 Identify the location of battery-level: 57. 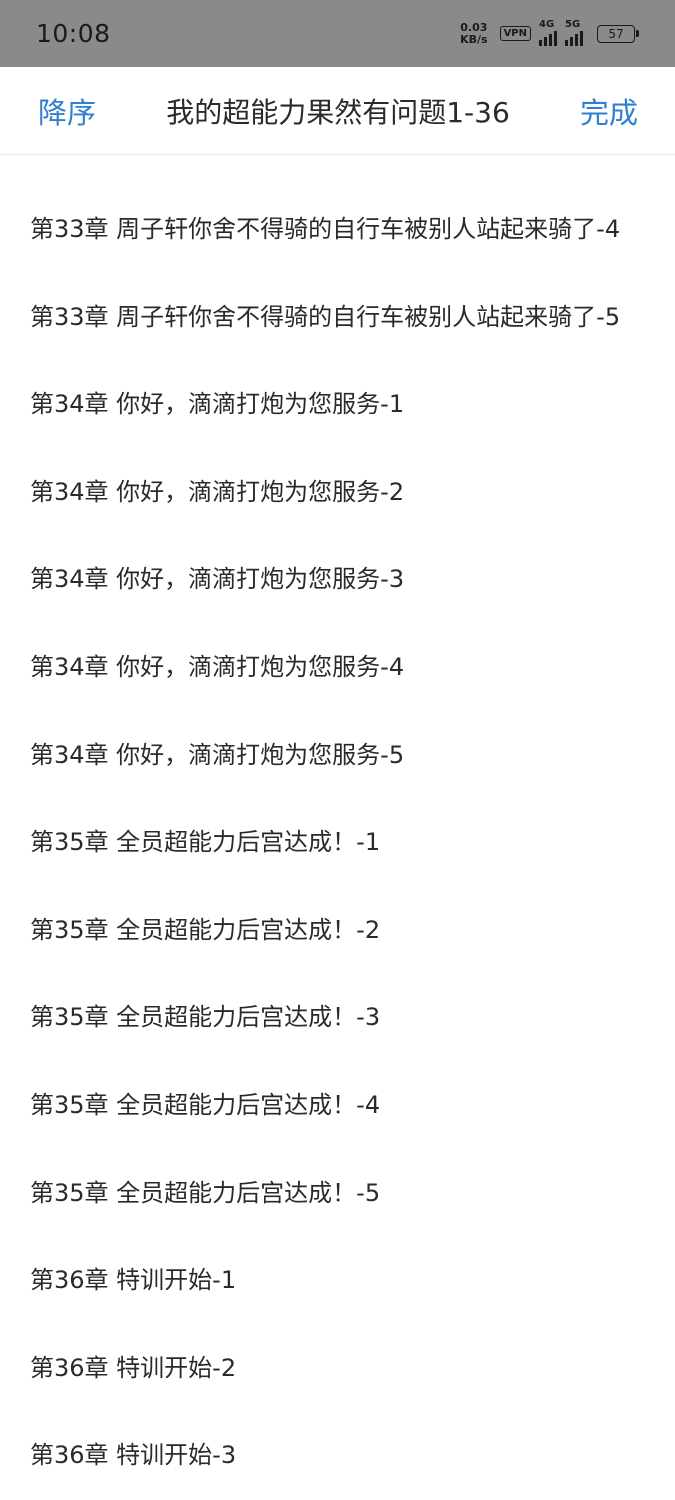
(616, 33).